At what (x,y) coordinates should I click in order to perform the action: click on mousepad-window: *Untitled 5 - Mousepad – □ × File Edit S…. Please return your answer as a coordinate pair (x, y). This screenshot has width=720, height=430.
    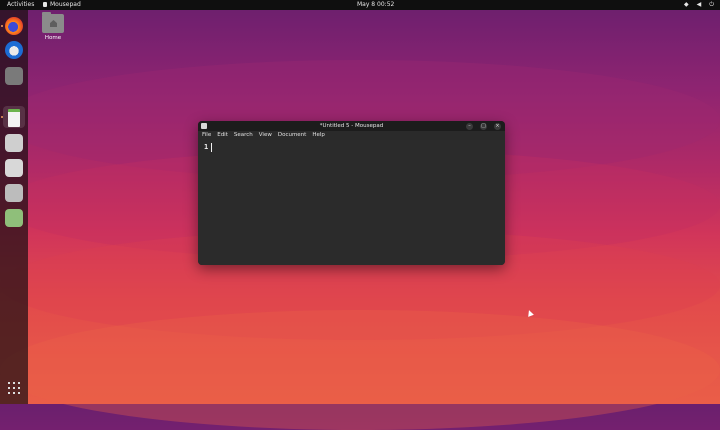
    Looking at the image, I should click on (351, 193).